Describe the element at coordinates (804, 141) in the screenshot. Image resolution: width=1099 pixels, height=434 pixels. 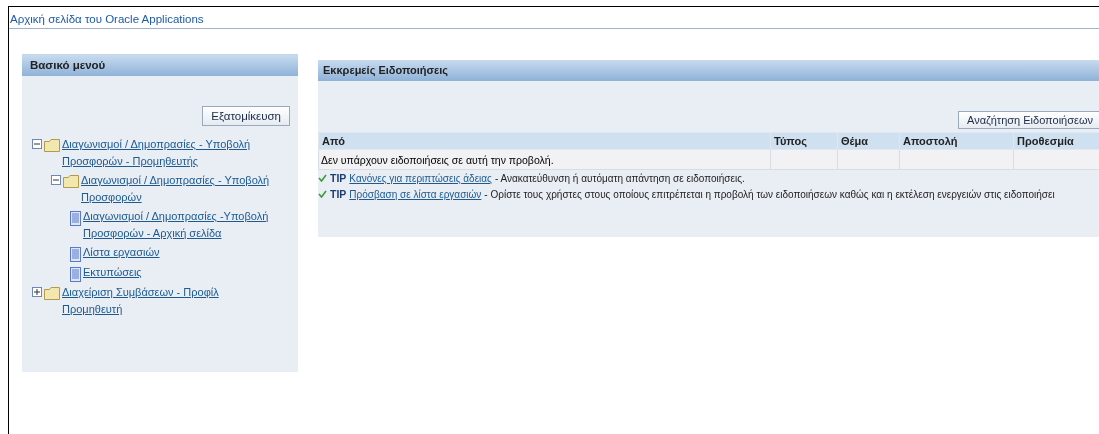
I see `column-header: Τύπος` at that location.